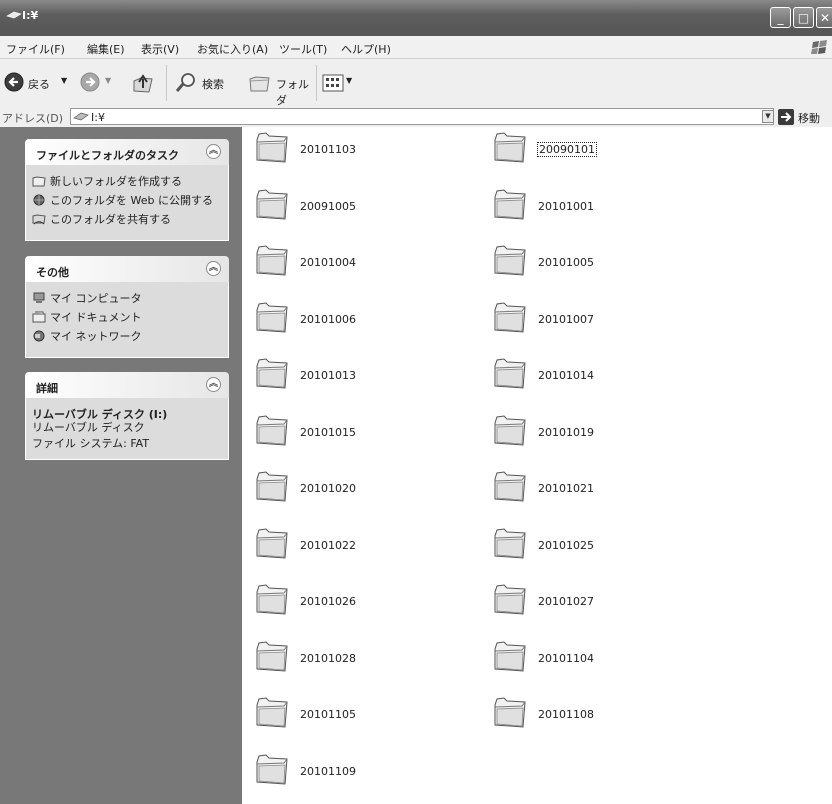 This screenshot has width=832, height=804. Describe the element at coordinates (39, 336) in the screenshot. I see `my-network-icon` at that location.